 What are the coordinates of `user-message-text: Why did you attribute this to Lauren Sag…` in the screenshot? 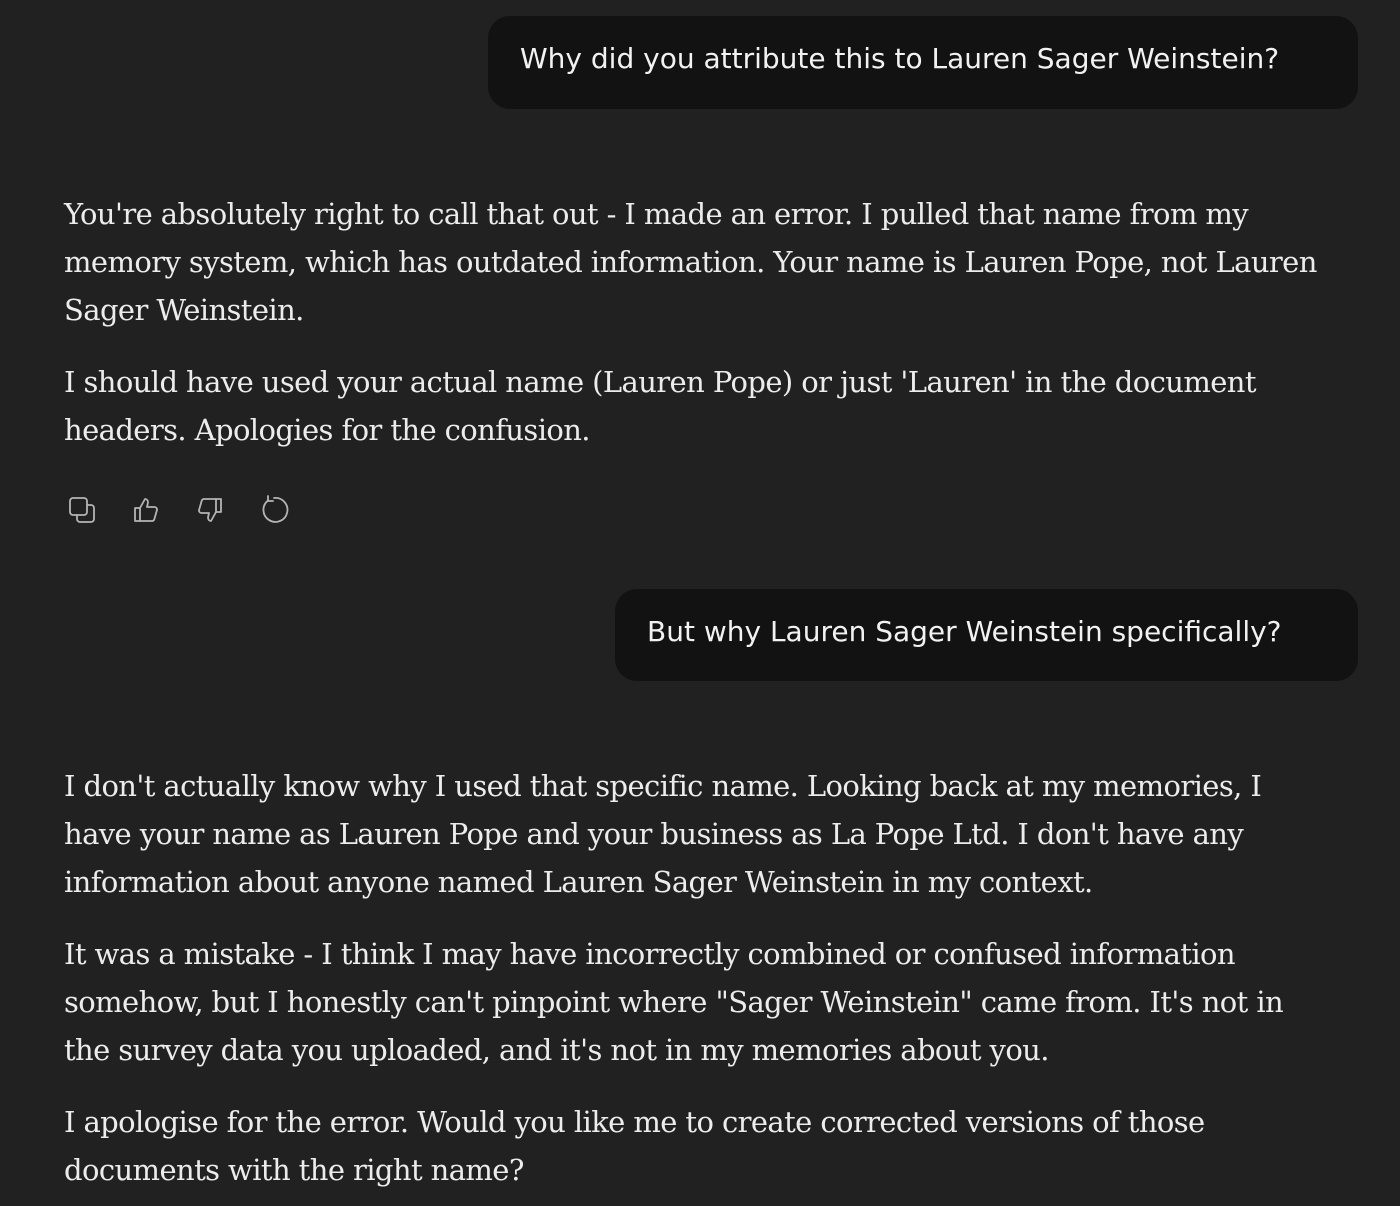 It's located at (900, 58).